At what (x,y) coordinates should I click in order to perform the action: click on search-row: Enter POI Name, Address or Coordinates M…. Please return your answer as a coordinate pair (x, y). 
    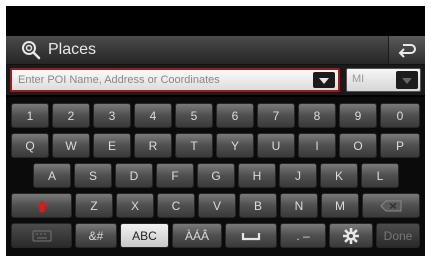
    Looking at the image, I should click on (215, 80).